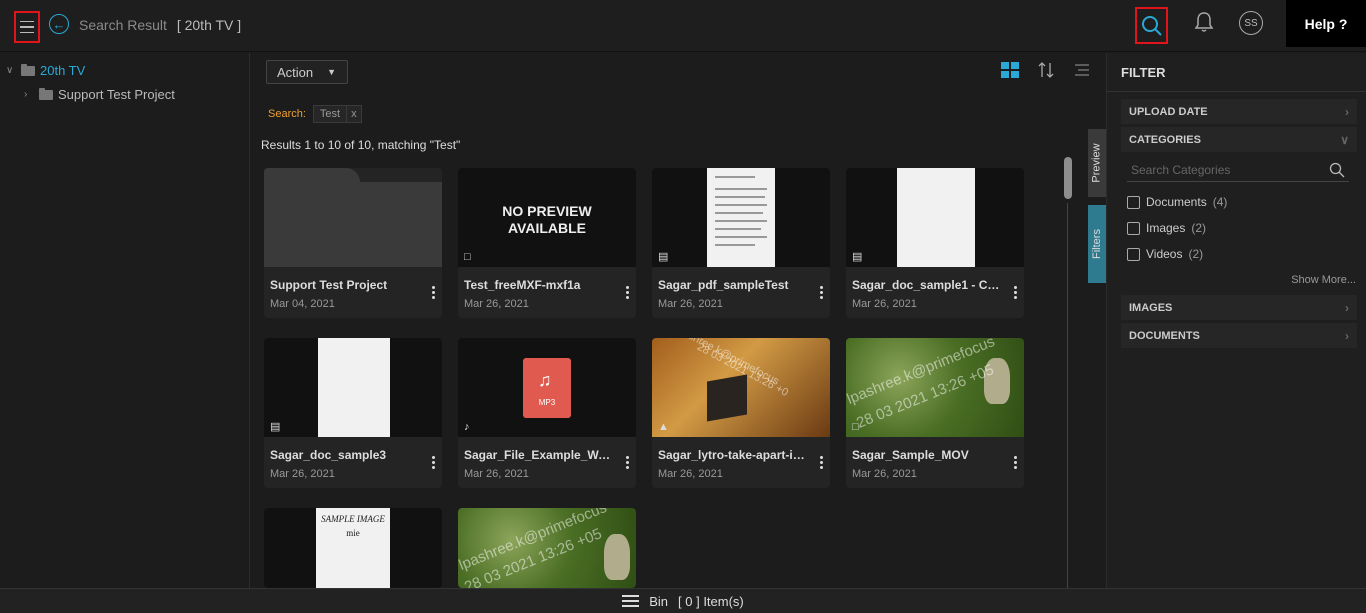  I want to click on card-date: Mar 04, 2021, so click(302, 304).